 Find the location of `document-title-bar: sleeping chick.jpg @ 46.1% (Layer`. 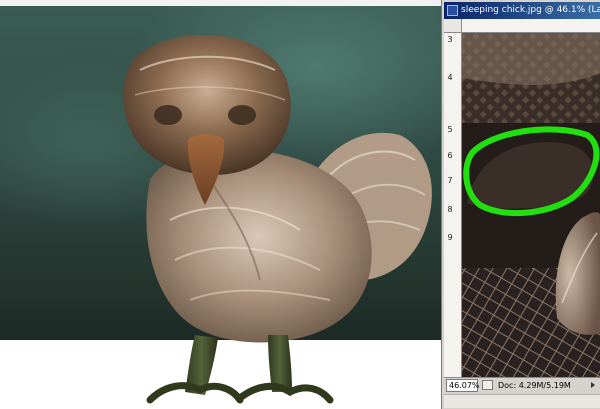

document-title-bar: sleeping chick.jpg @ 46.1% (Layer is located at coordinates (522, 10).